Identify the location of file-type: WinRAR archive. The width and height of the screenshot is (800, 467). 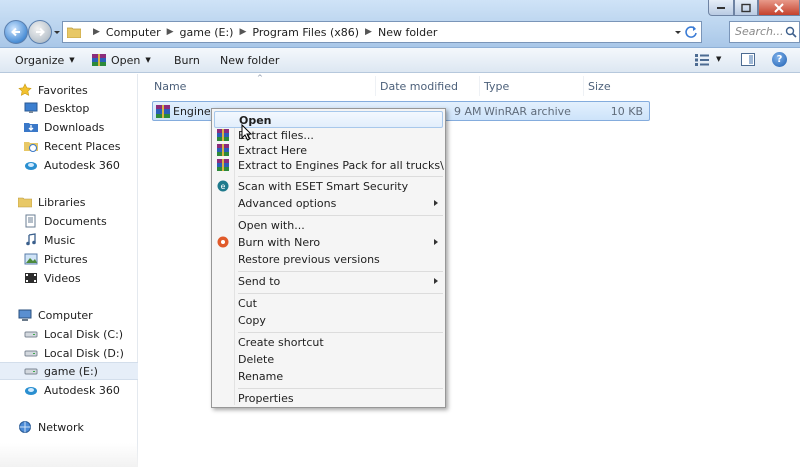
(527, 111).